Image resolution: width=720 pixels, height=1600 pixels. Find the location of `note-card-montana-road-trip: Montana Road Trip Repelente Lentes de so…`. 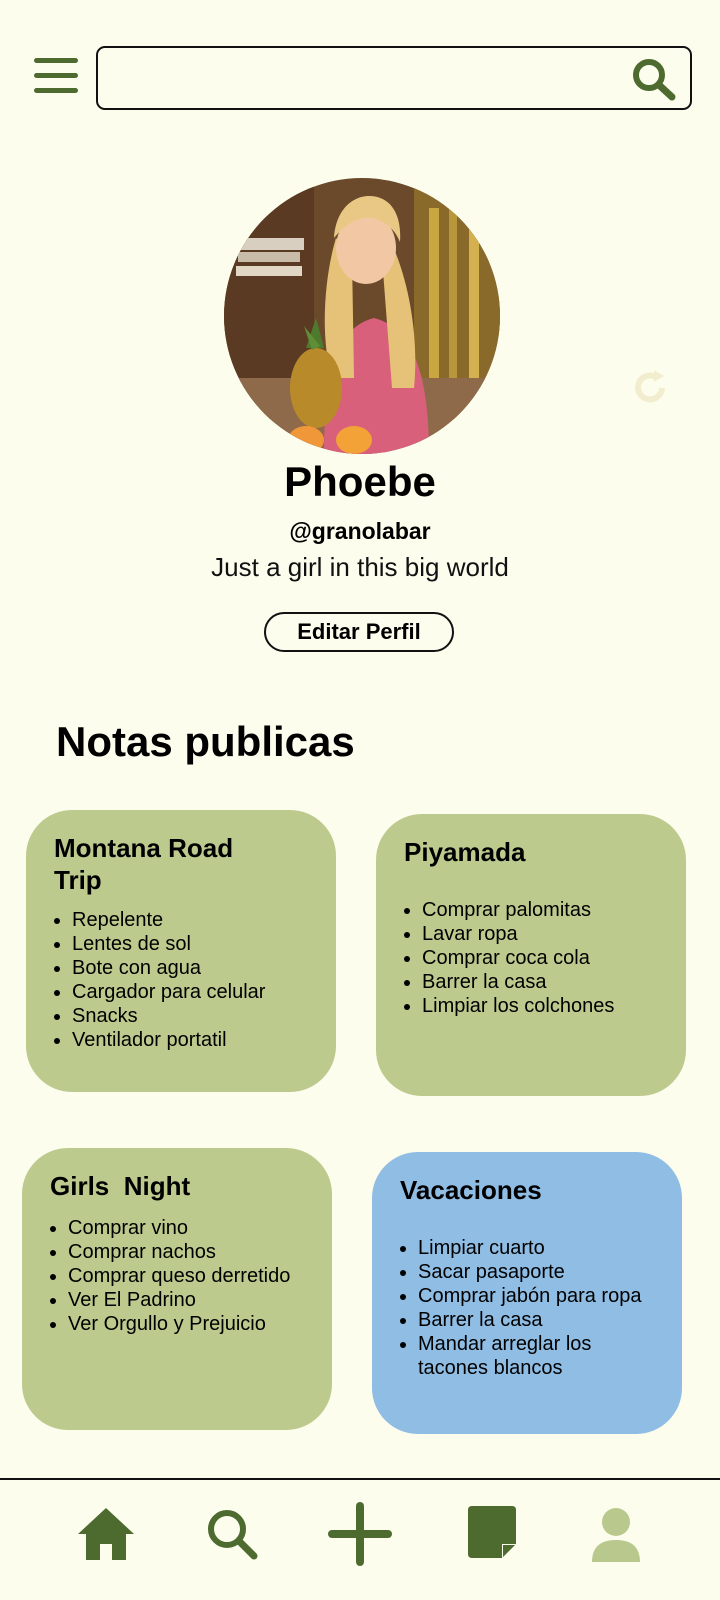

note-card-montana-road-trip: Montana Road Trip Repelente Lentes de so… is located at coordinates (181, 951).